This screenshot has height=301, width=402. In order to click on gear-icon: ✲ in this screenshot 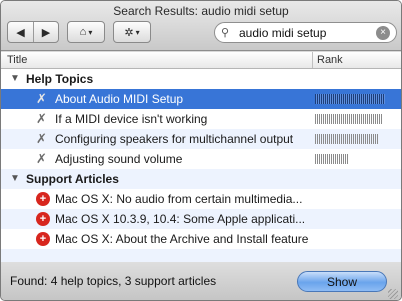, I will do `click(129, 32)`.